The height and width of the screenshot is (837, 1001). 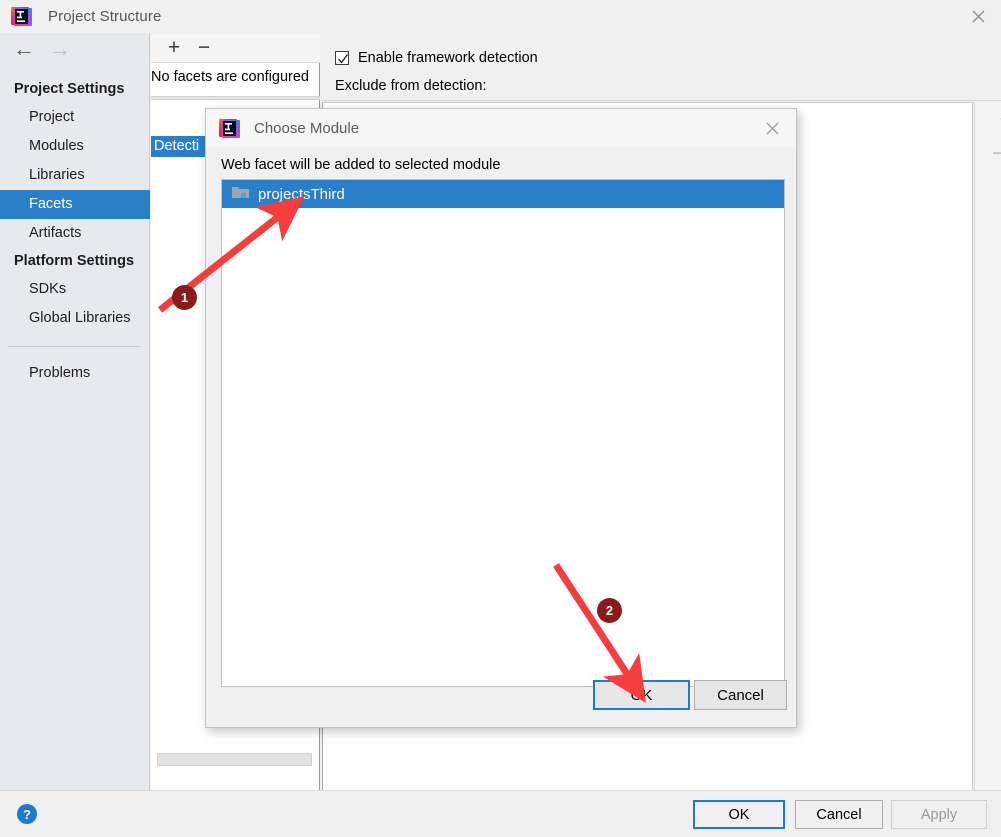 I want to click on dialog-cancel-button: Cancel, so click(x=740, y=695).